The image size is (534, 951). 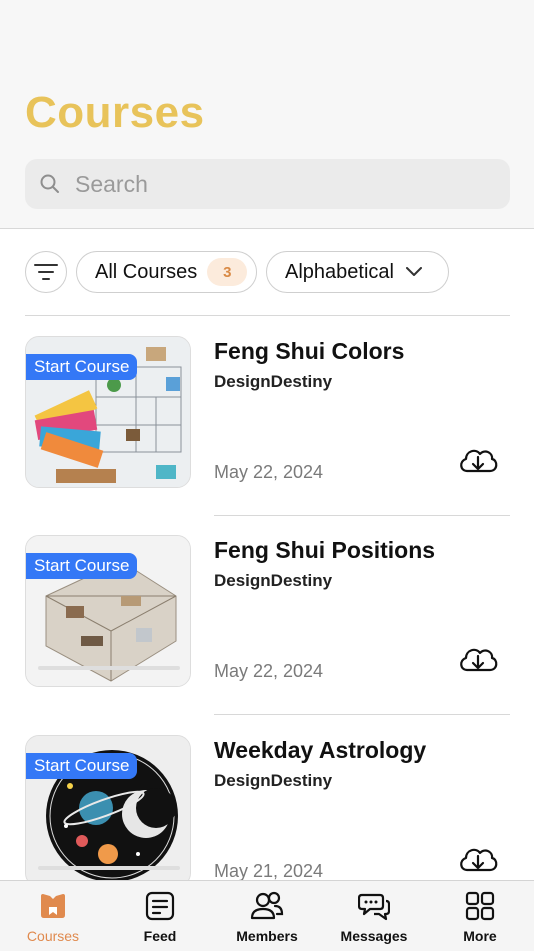 I want to click on tab-courses: Courses, so click(x=53, y=916).